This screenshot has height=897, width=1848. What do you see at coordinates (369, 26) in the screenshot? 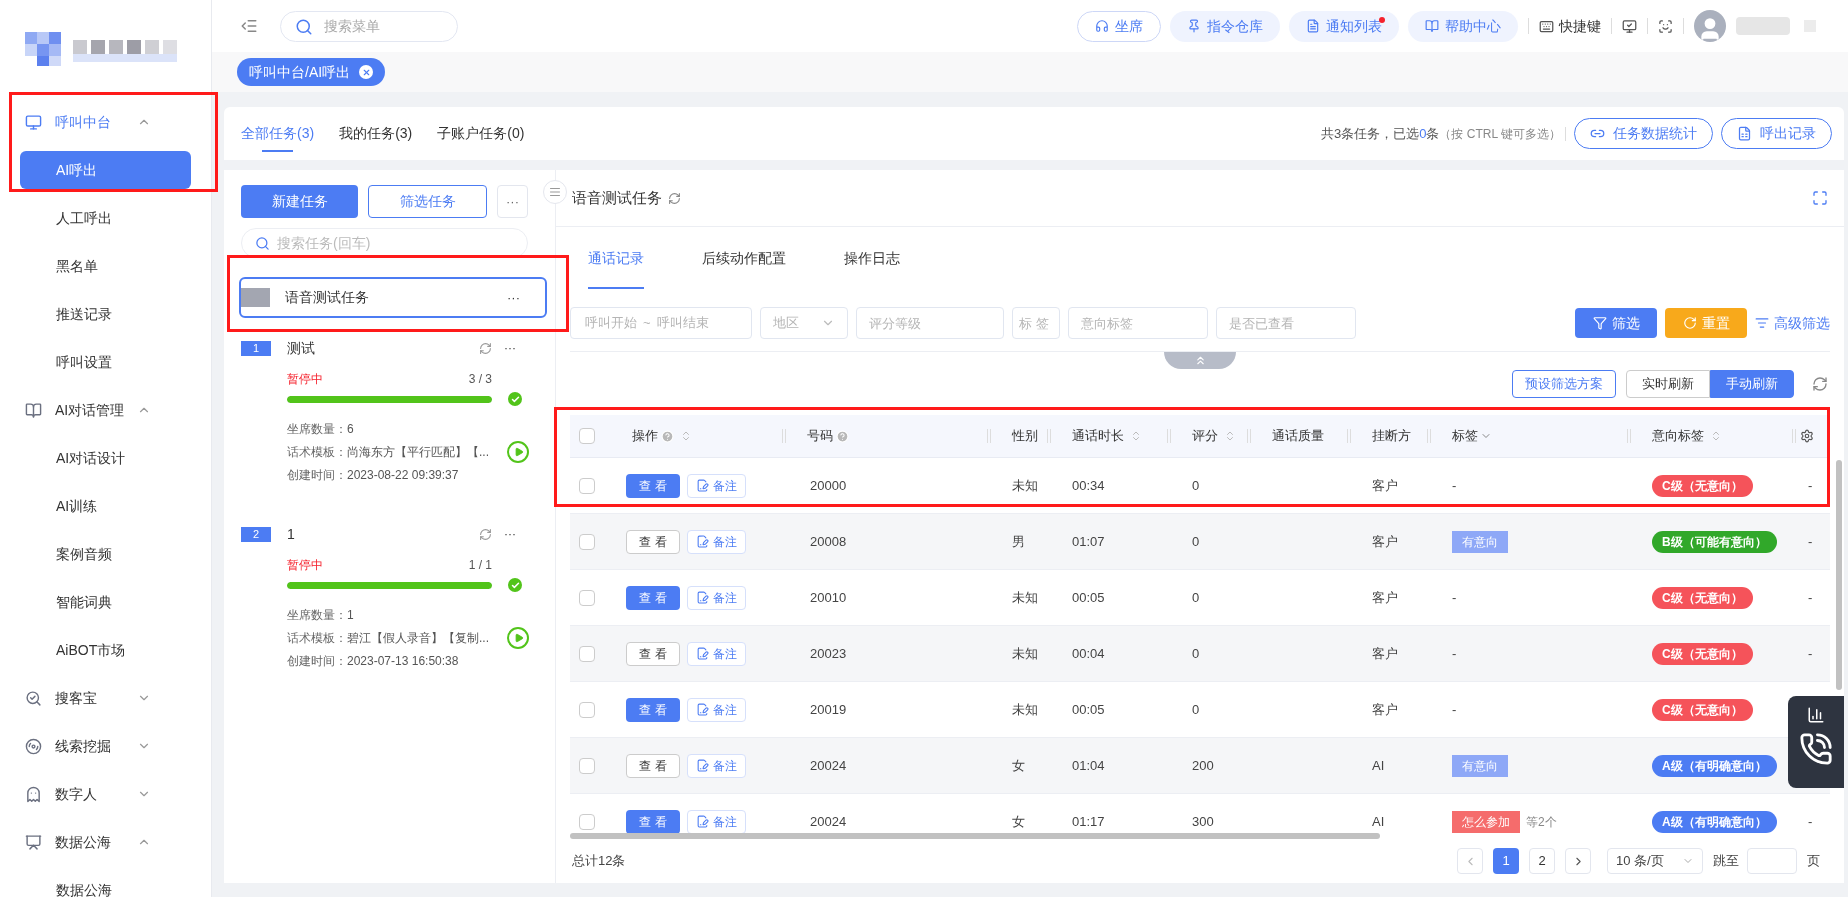
I see `search-field: 搜索菜单` at bounding box center [369, 26].